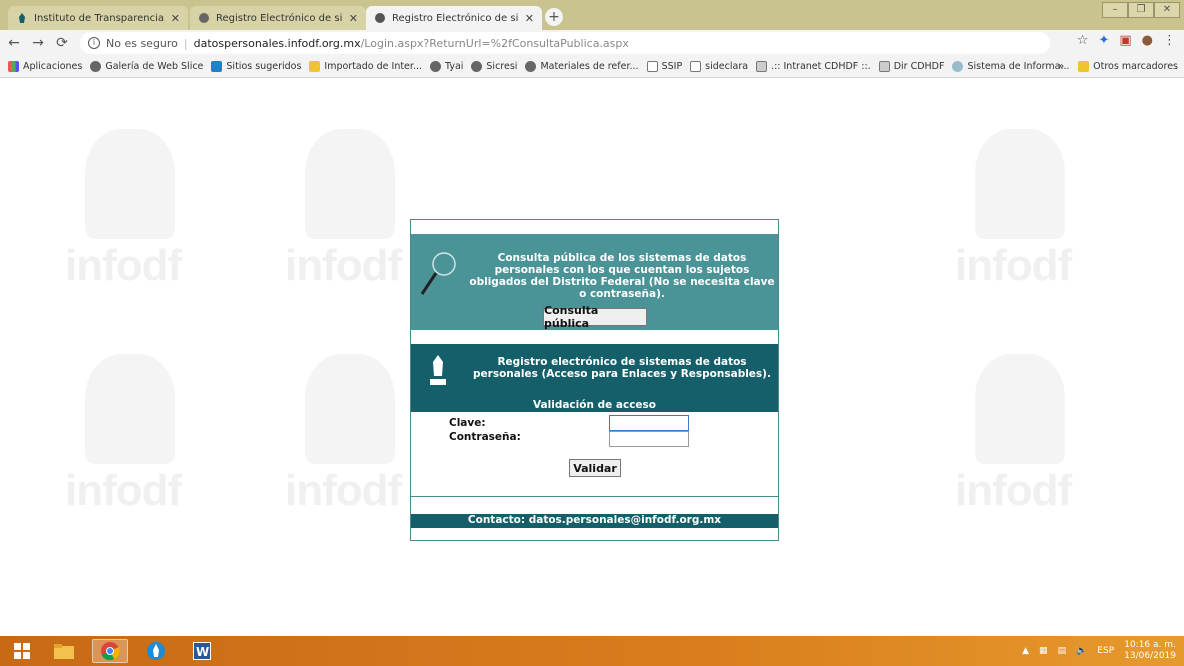 The width and height of the screenshot is (1184, 666). Describe the element at coordinates (1083, 40) in the screenshot. I see `star-icon: ☆` at that location.